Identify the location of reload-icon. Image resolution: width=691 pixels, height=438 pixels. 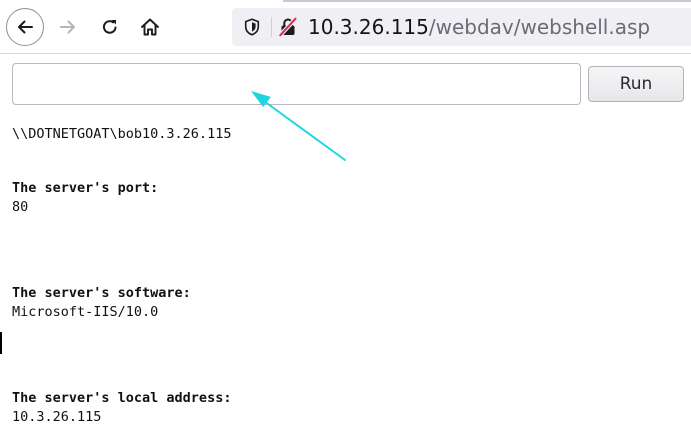
(109, 27).